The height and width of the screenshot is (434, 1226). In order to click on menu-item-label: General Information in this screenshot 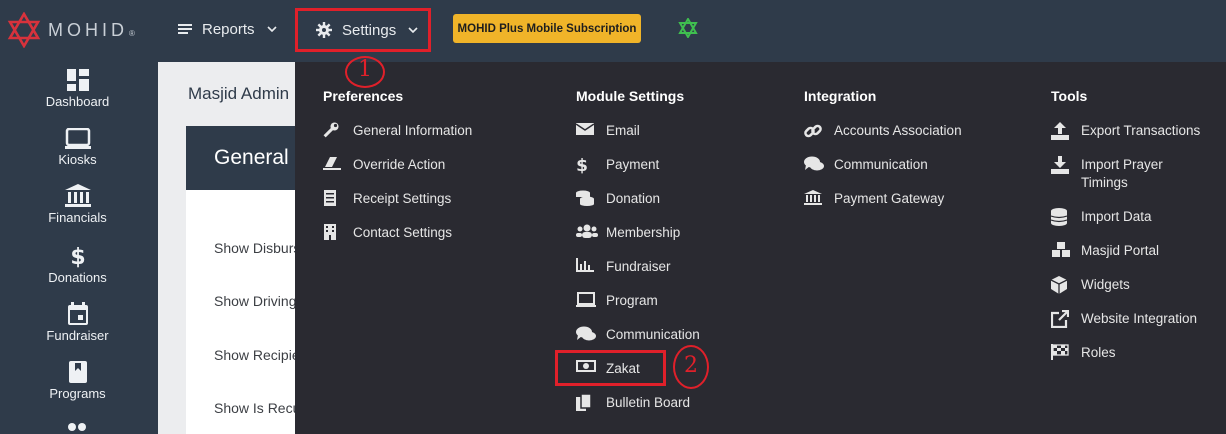, I will do `click(413, 130)`.